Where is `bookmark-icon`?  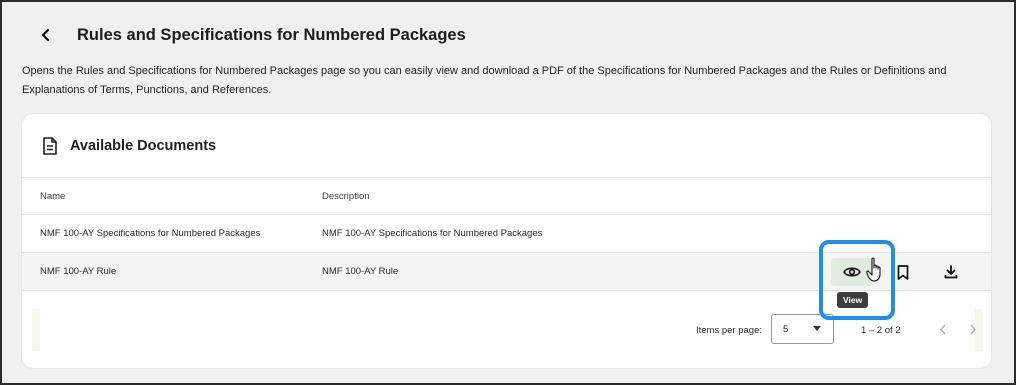 bookmark-icon is located at coordinates (903, 272).